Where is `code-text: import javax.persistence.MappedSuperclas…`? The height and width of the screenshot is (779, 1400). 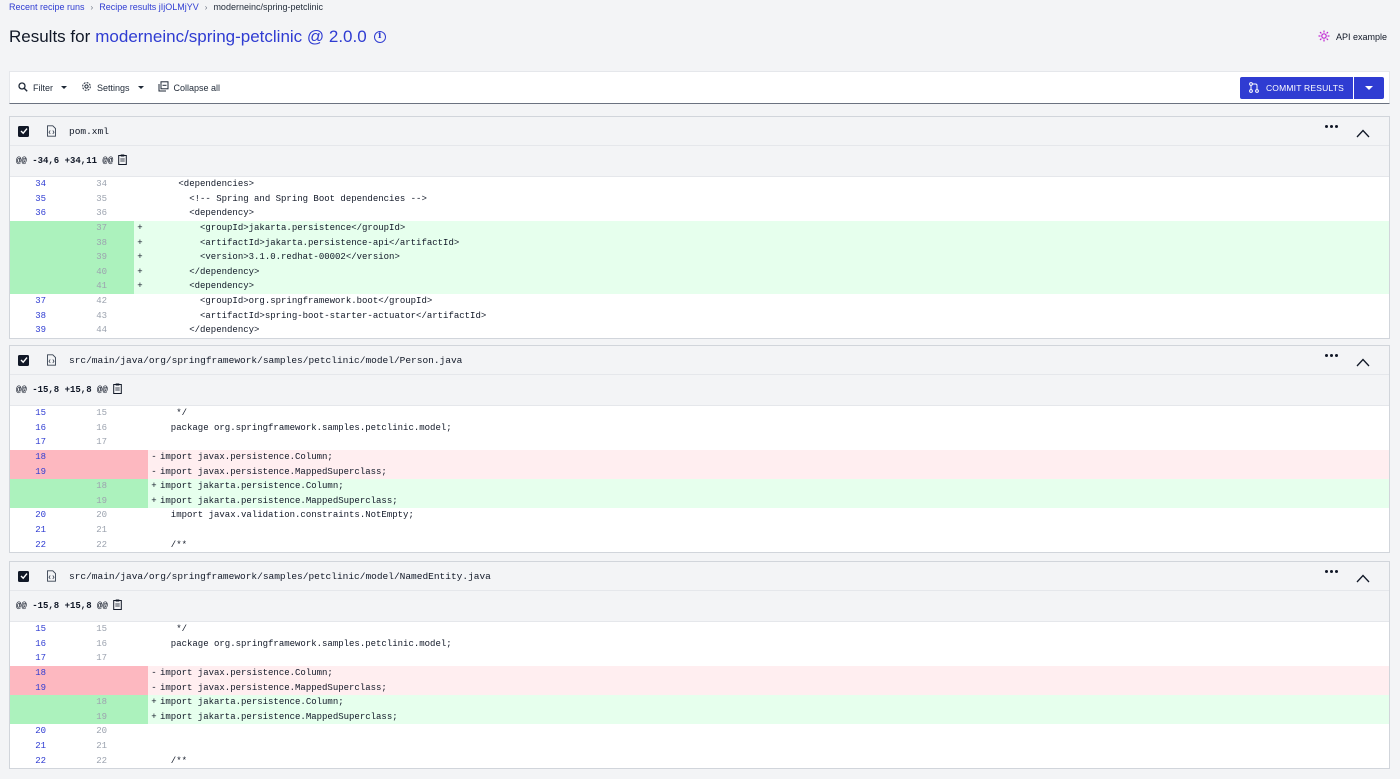 code-text: import javax.persistence.MappedSuperclas… is located at coordinates (273, 471).